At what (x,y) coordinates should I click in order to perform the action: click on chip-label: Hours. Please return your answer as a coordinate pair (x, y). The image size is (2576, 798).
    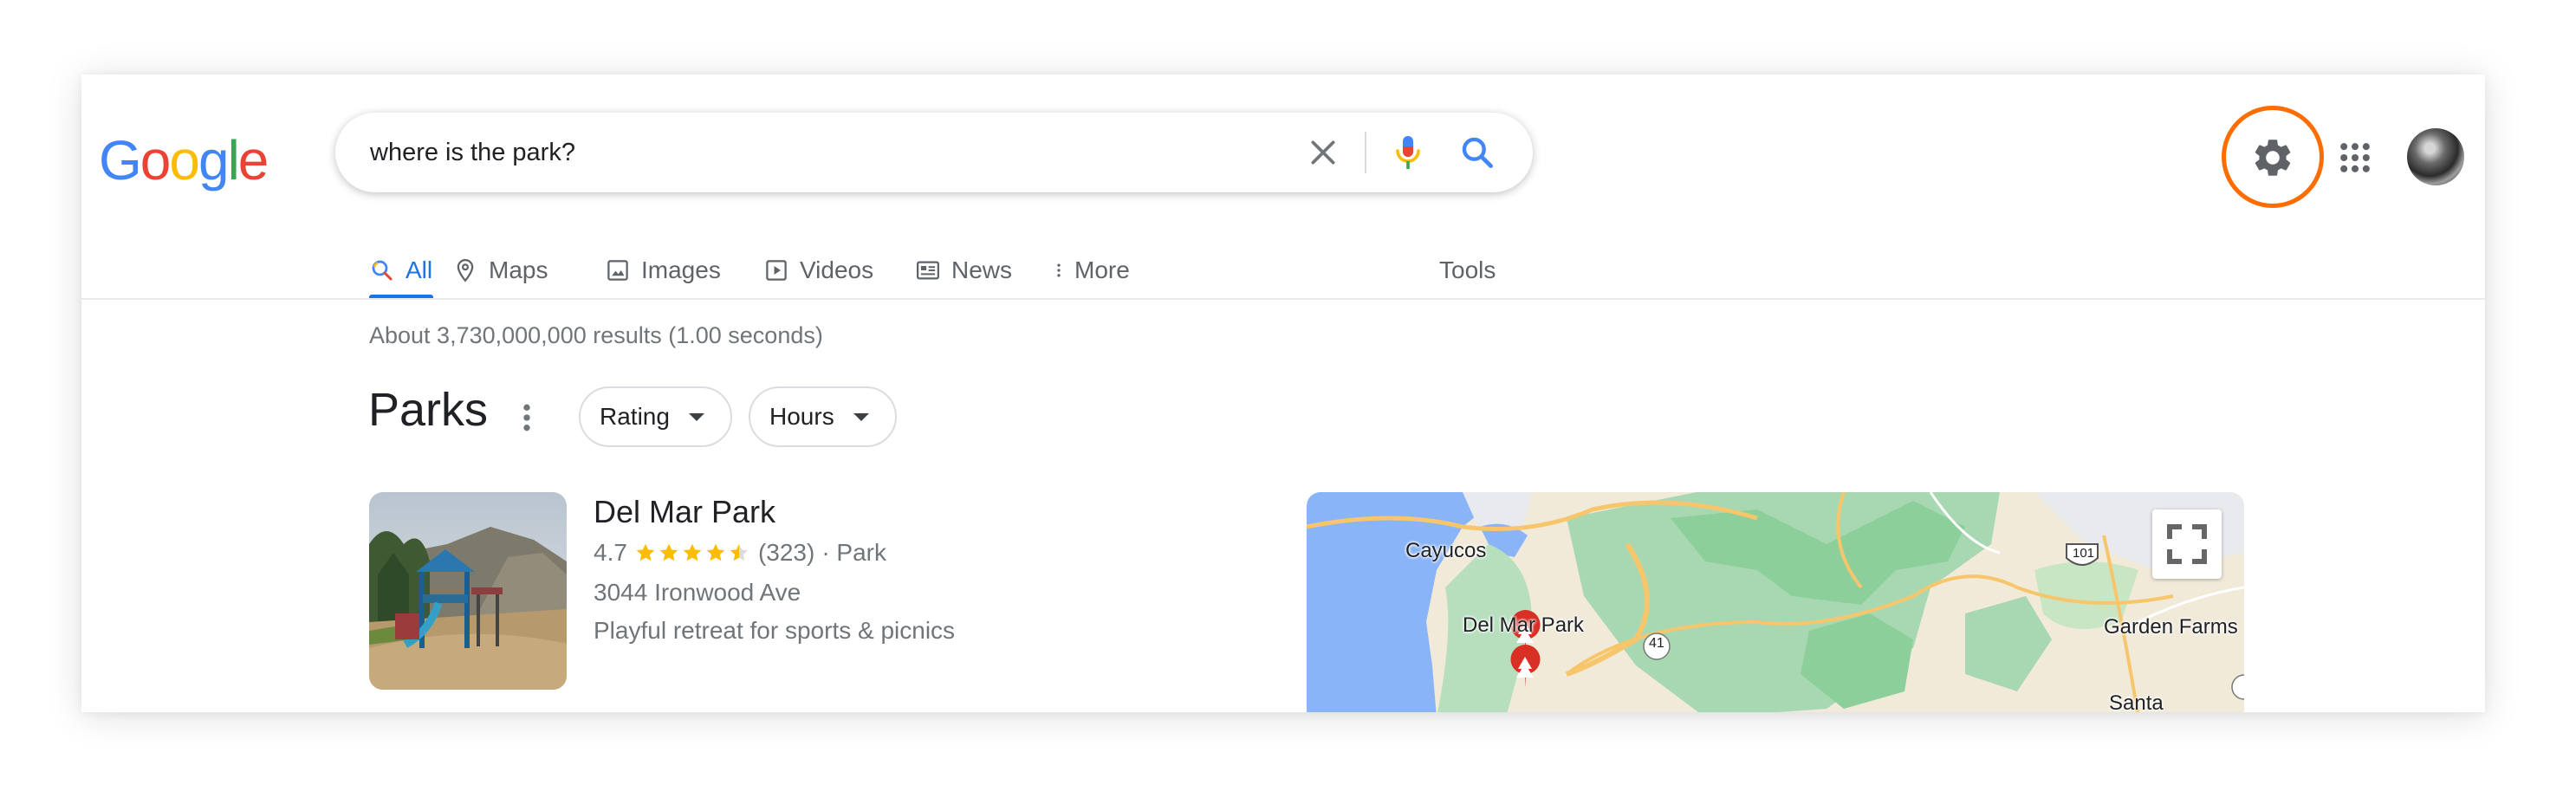
    Looking at the image, I should click on (801, 416).